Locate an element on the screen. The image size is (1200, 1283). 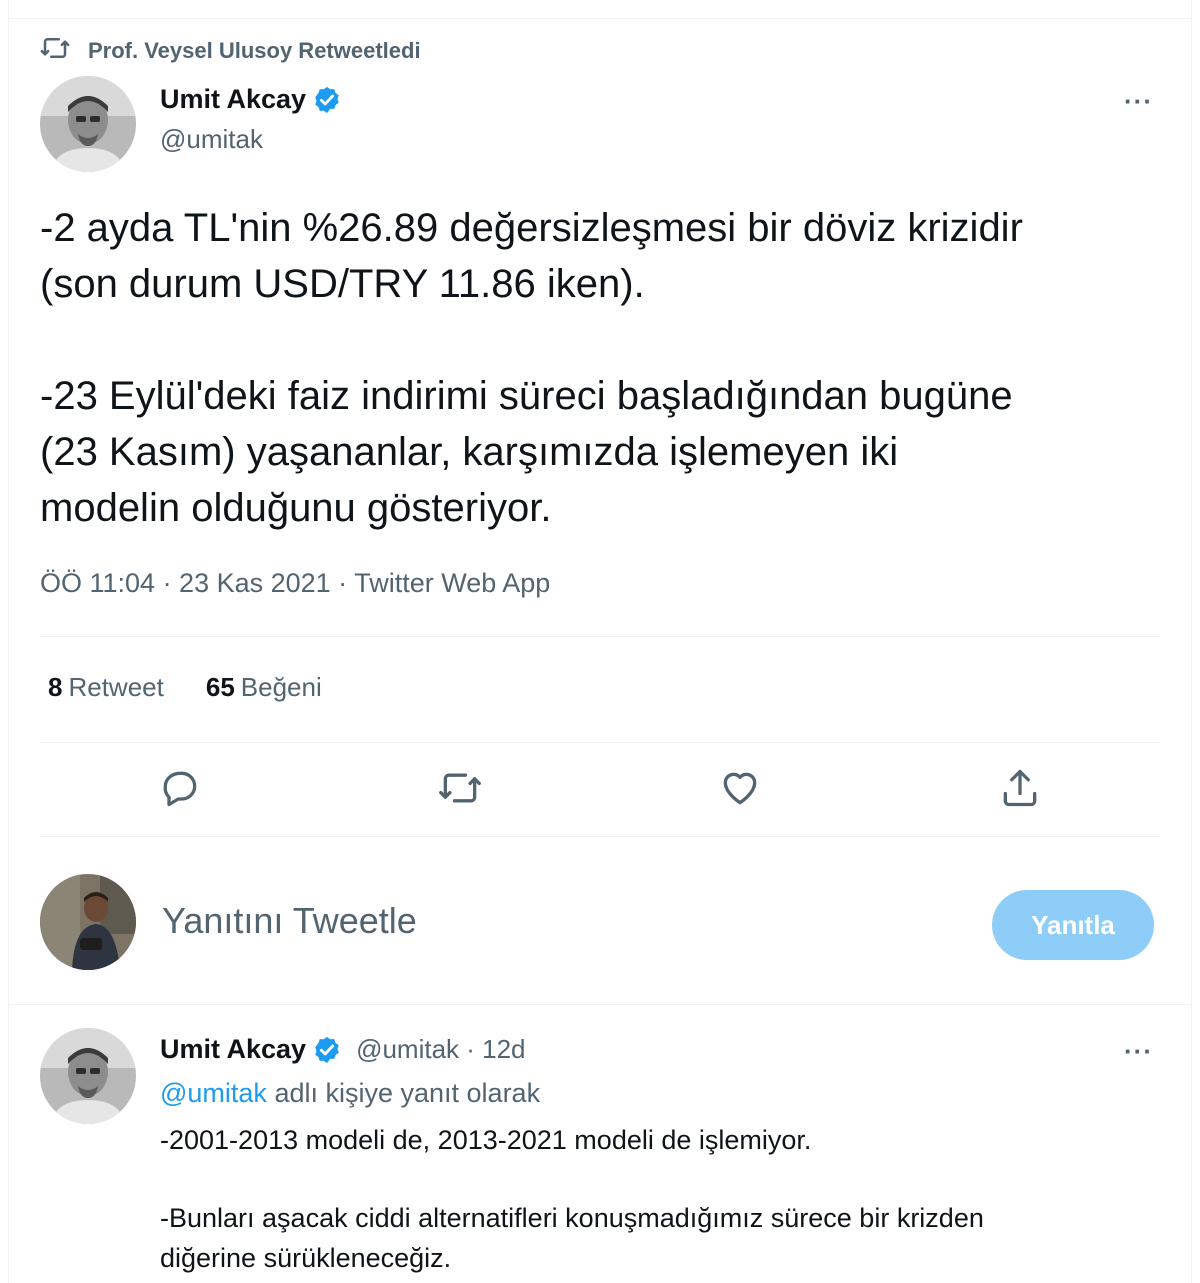
author-avatar is located at coordinates (88, 124).